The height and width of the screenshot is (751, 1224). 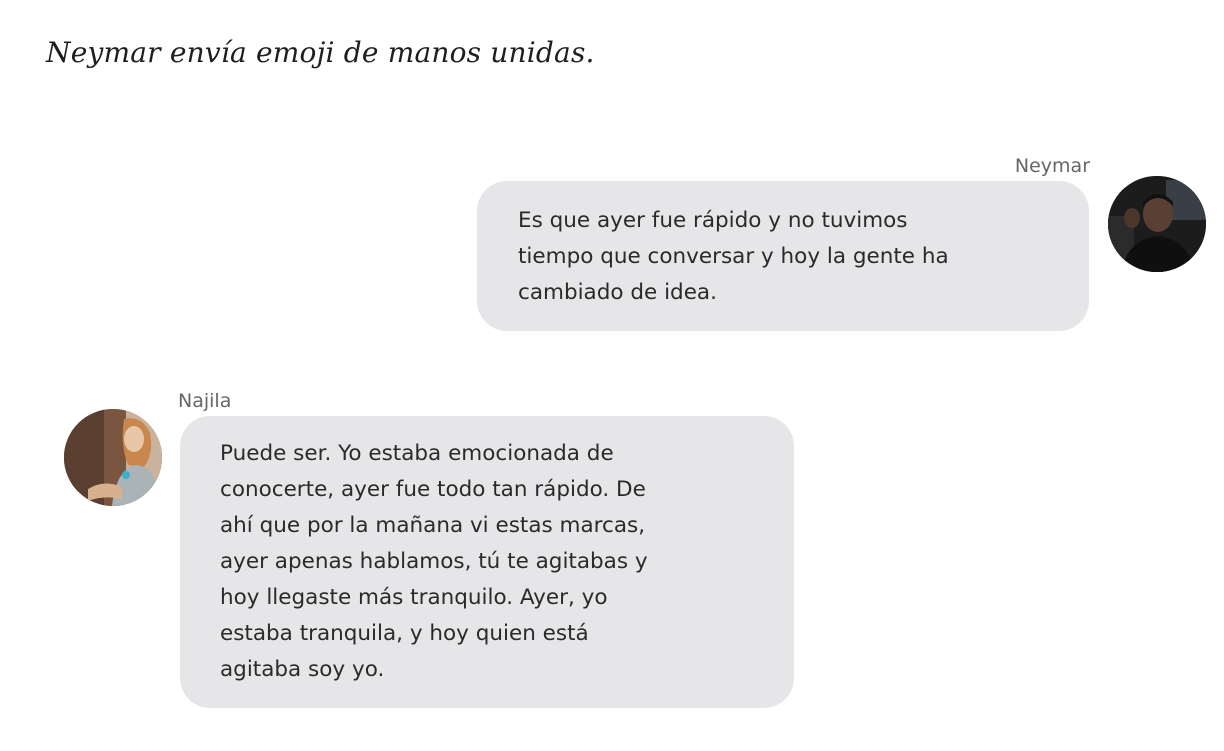 I want to click on avatar-najila, so click(x=113, y=457).